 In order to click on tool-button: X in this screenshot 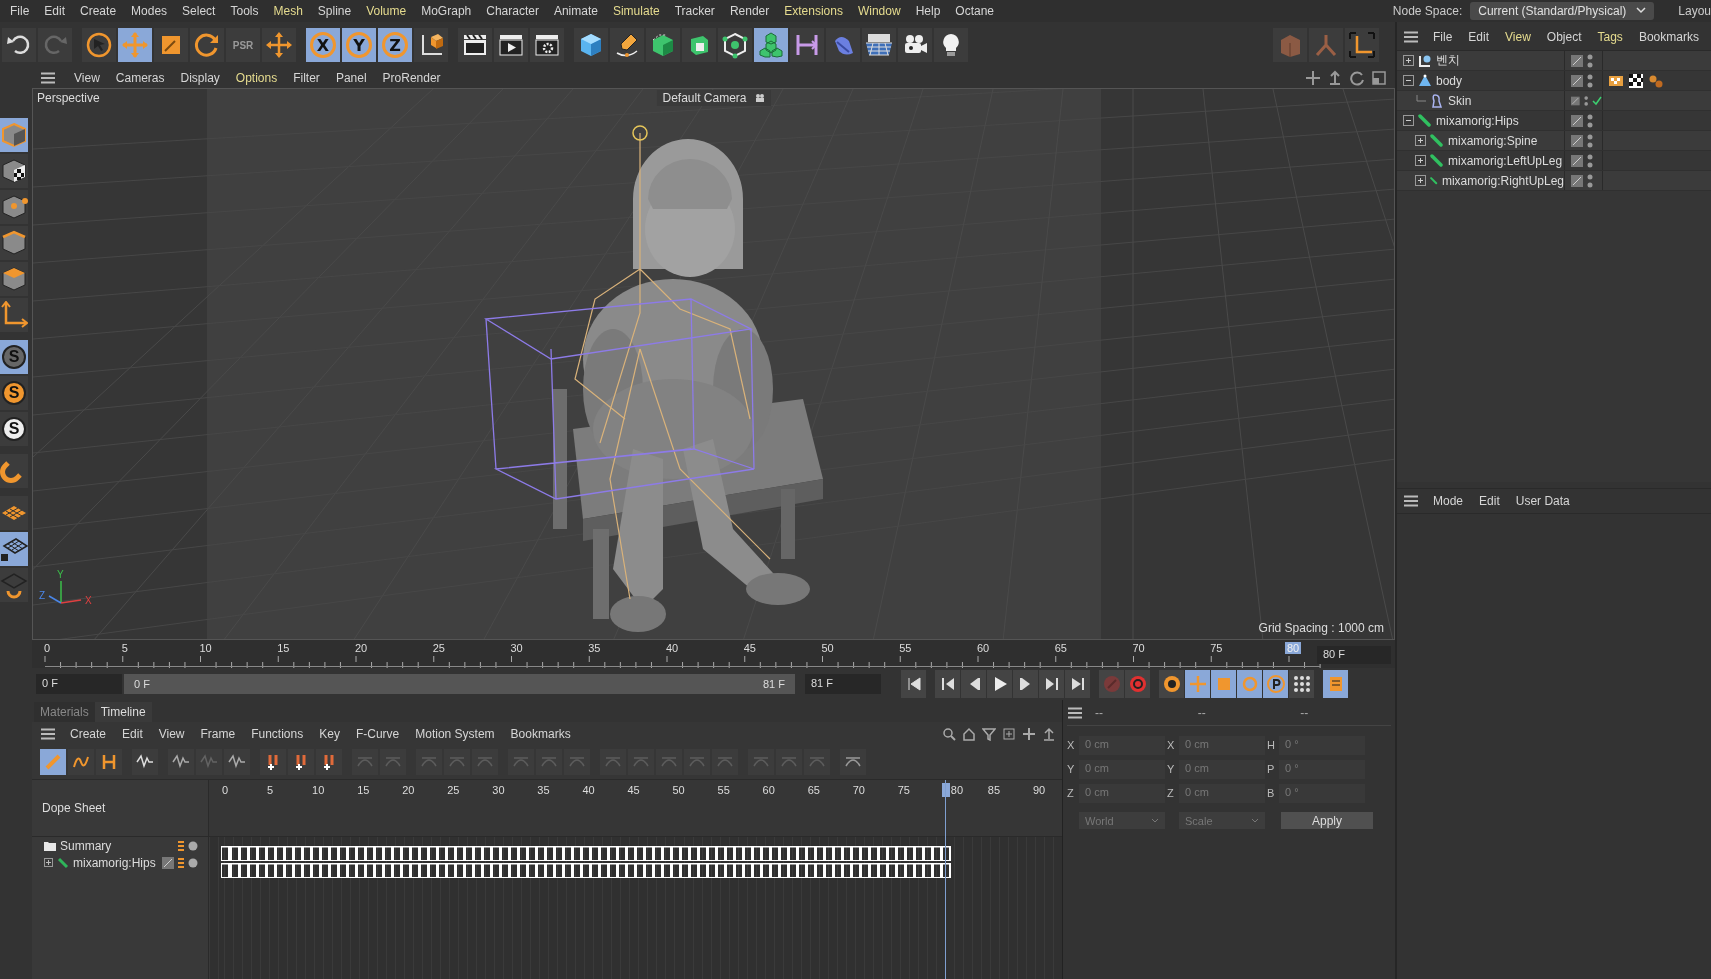, I will do `click(323, 45)`.